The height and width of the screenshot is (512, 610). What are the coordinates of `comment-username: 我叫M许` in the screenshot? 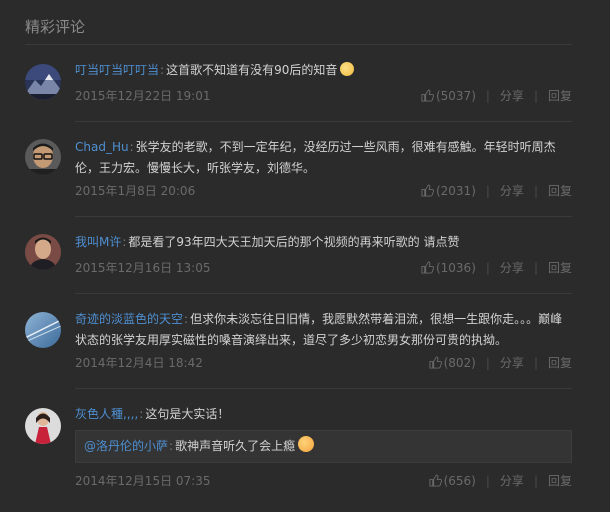 It's located at (98, 242).